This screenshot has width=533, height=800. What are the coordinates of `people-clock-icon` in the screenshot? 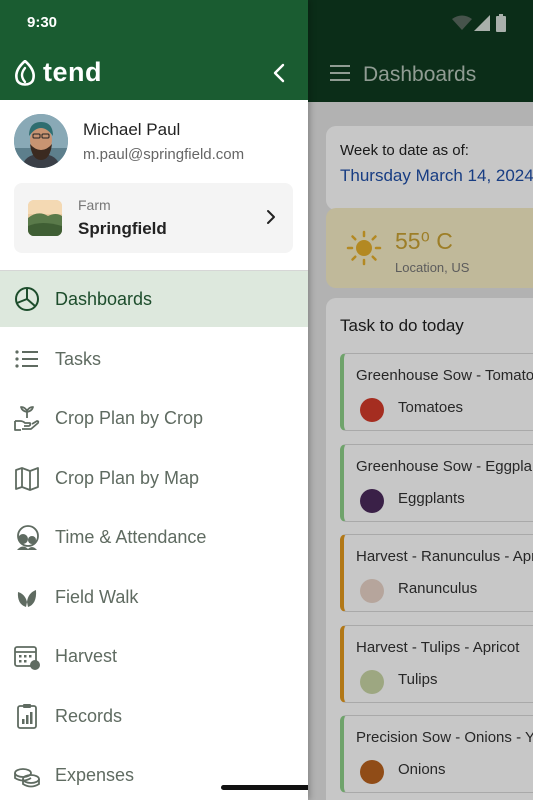 It's located at (28, 537).